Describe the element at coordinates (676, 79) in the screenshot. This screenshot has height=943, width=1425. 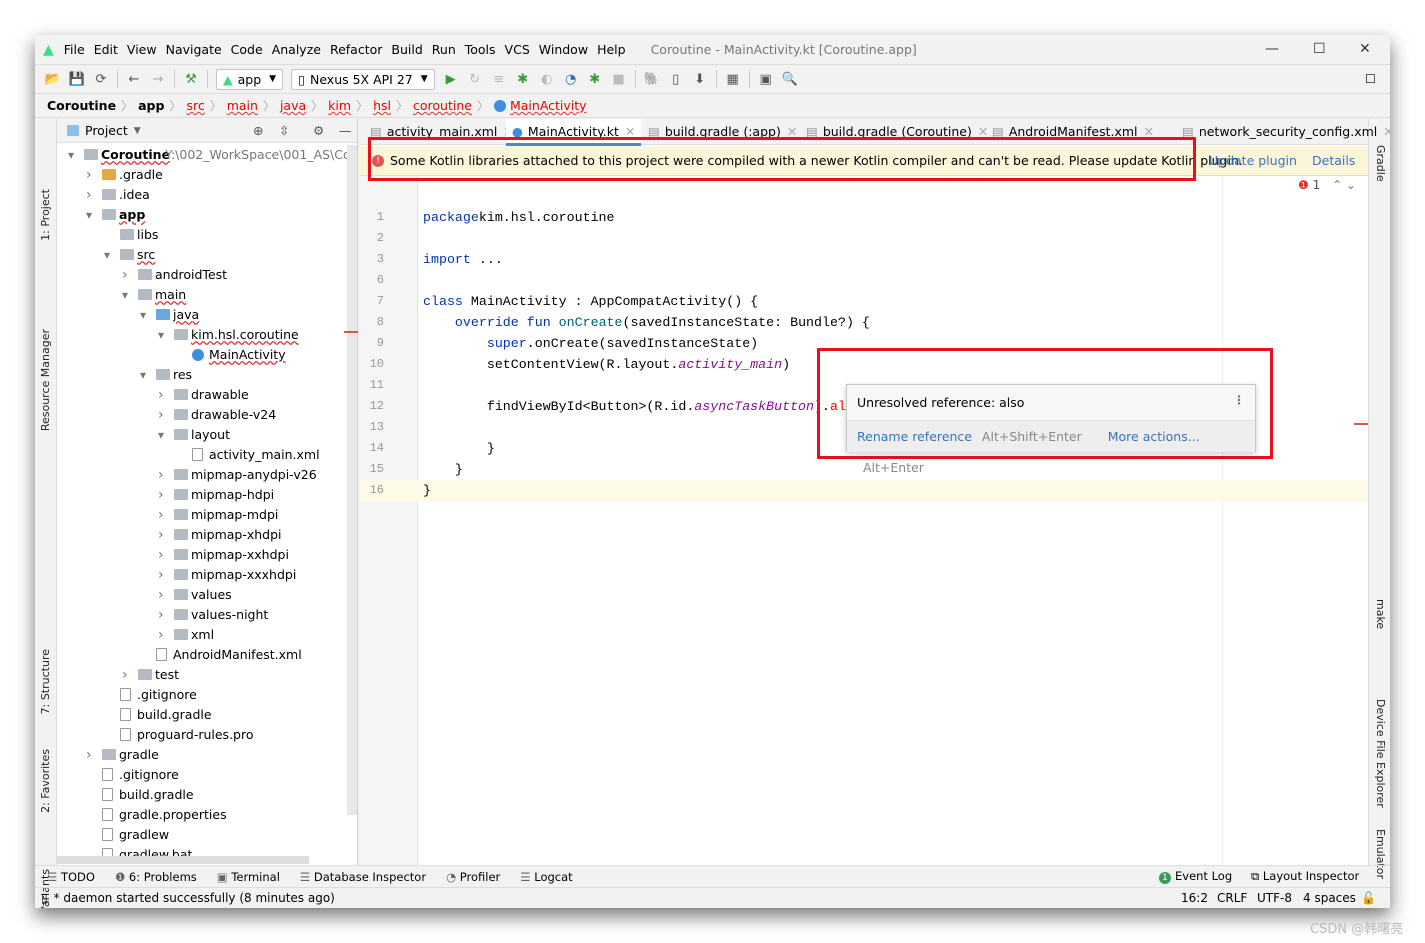
I see `avd-manager-icon: ▯` at that location.